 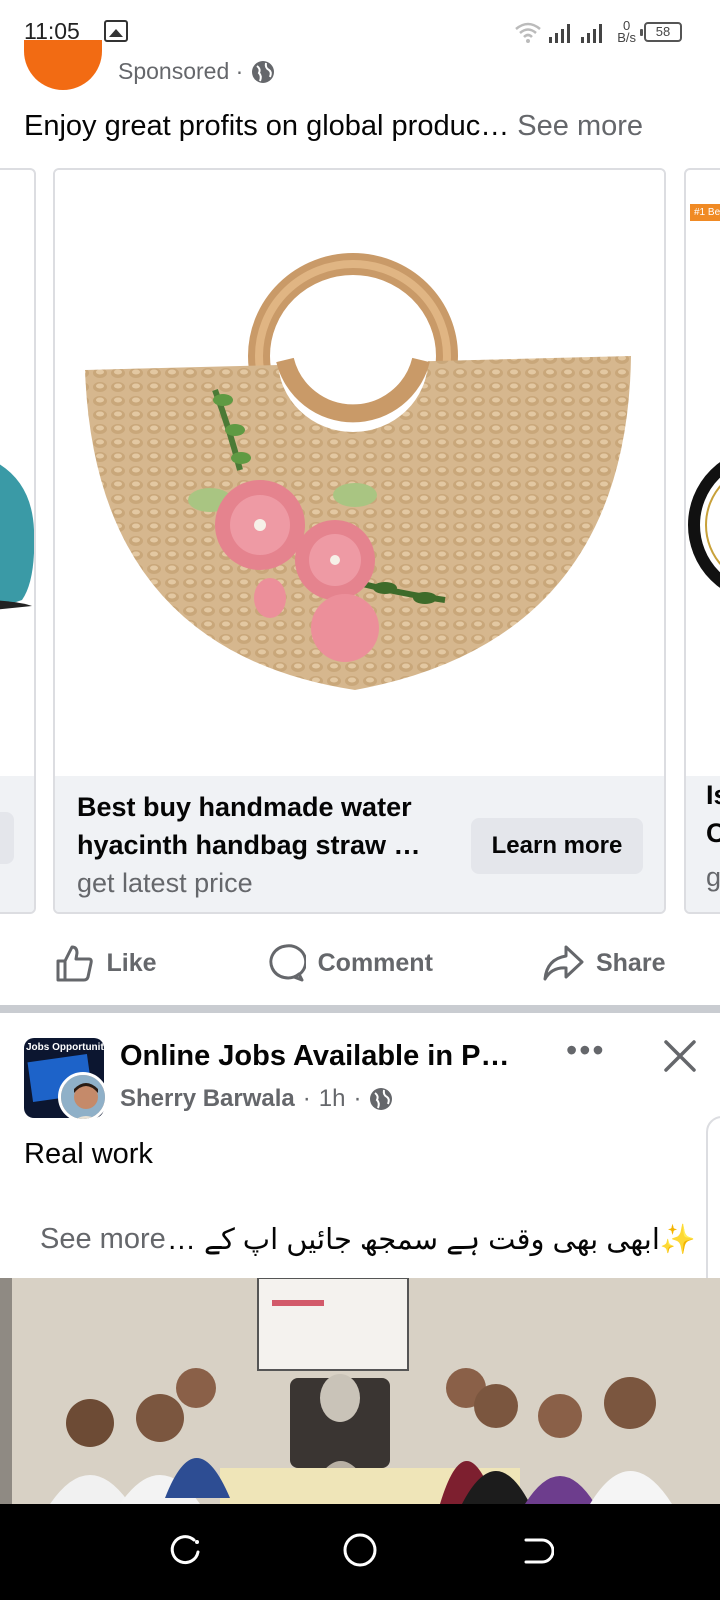 What do you see at coordinates (563, 963) in the screenshot?
I see `share-arrow-icon` at bounding box center [563, 963].